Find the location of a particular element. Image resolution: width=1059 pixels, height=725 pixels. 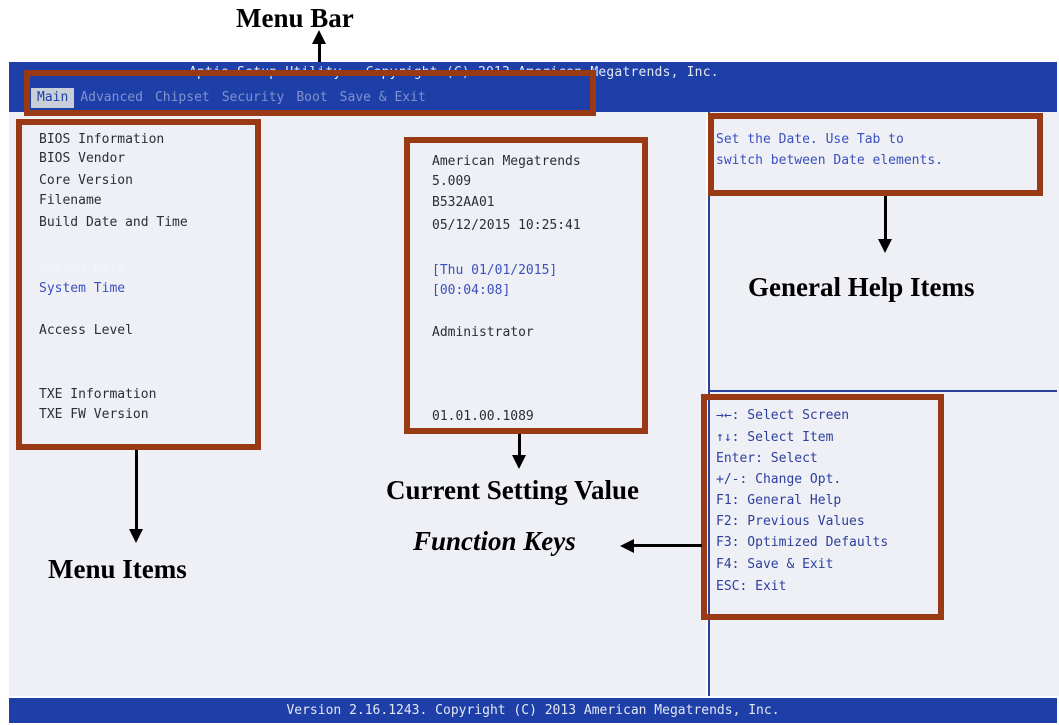

help-divider is located at coordinates (883, 391).